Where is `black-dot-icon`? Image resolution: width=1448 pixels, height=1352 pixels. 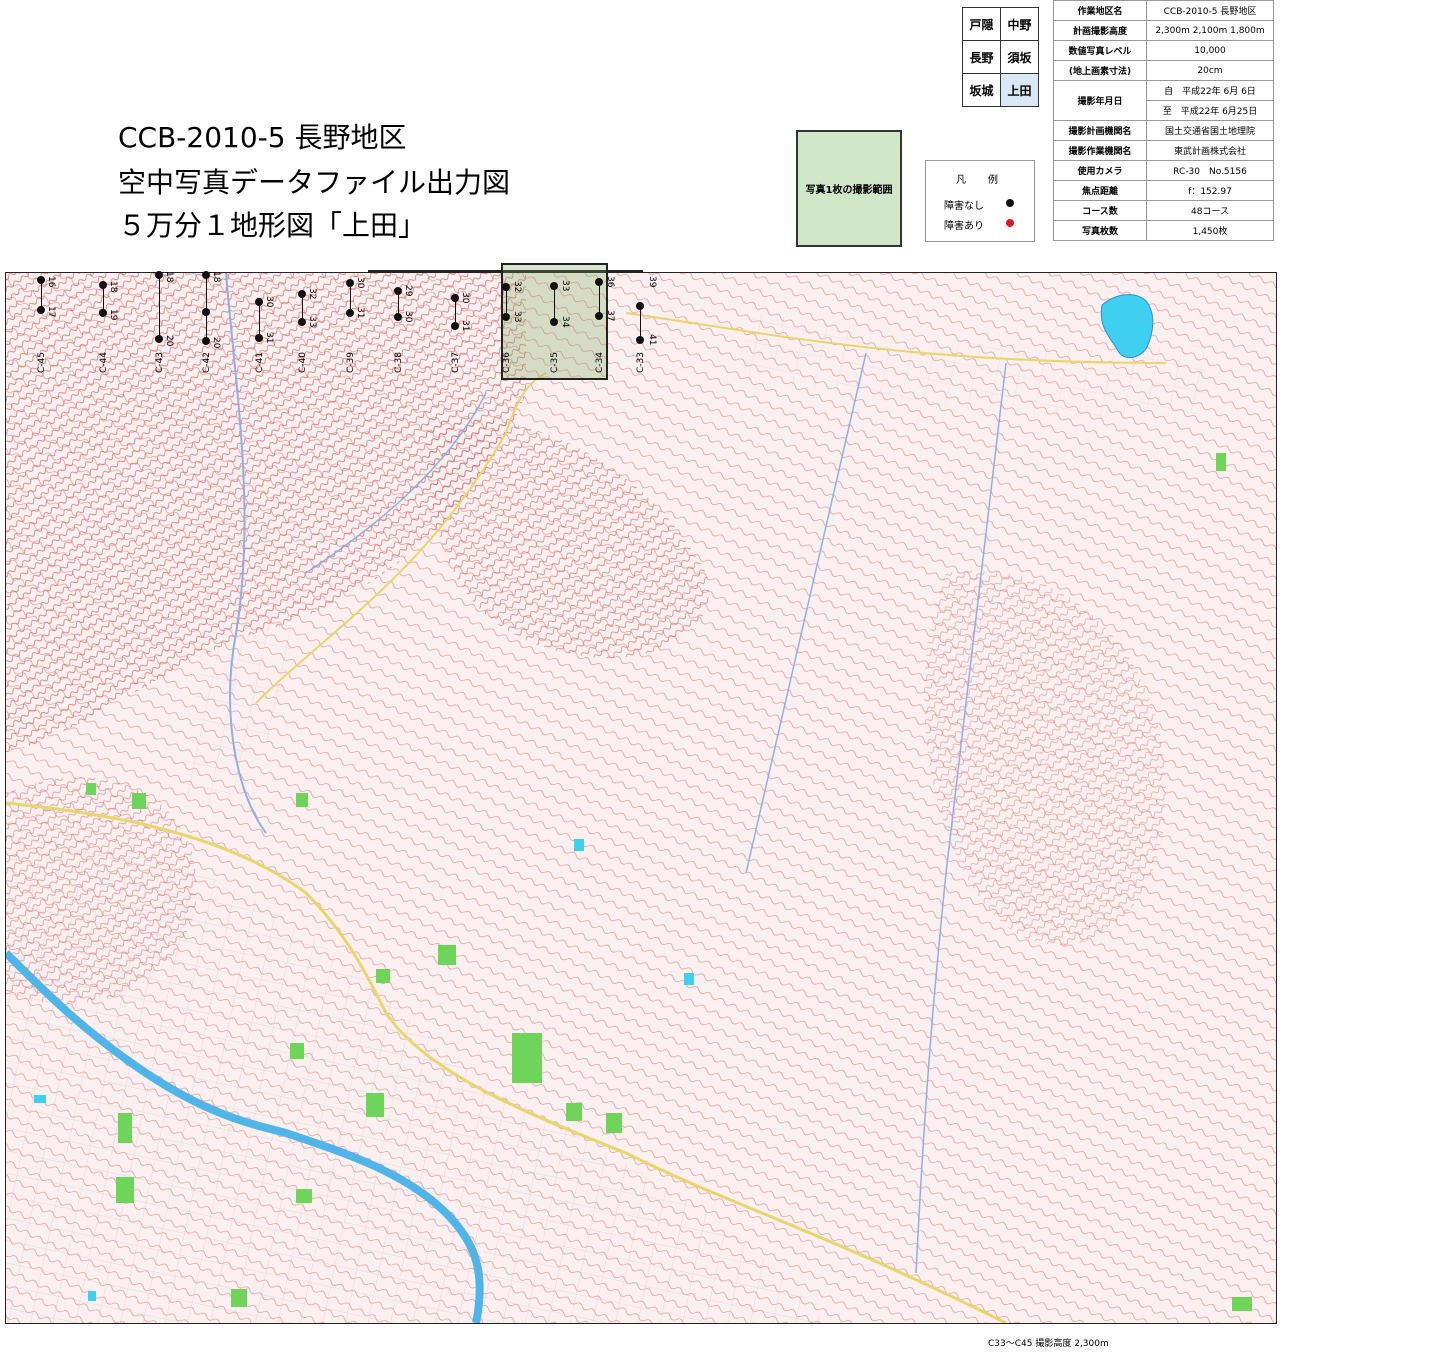 black-dot-icon is located at coordinates (1010, 203).